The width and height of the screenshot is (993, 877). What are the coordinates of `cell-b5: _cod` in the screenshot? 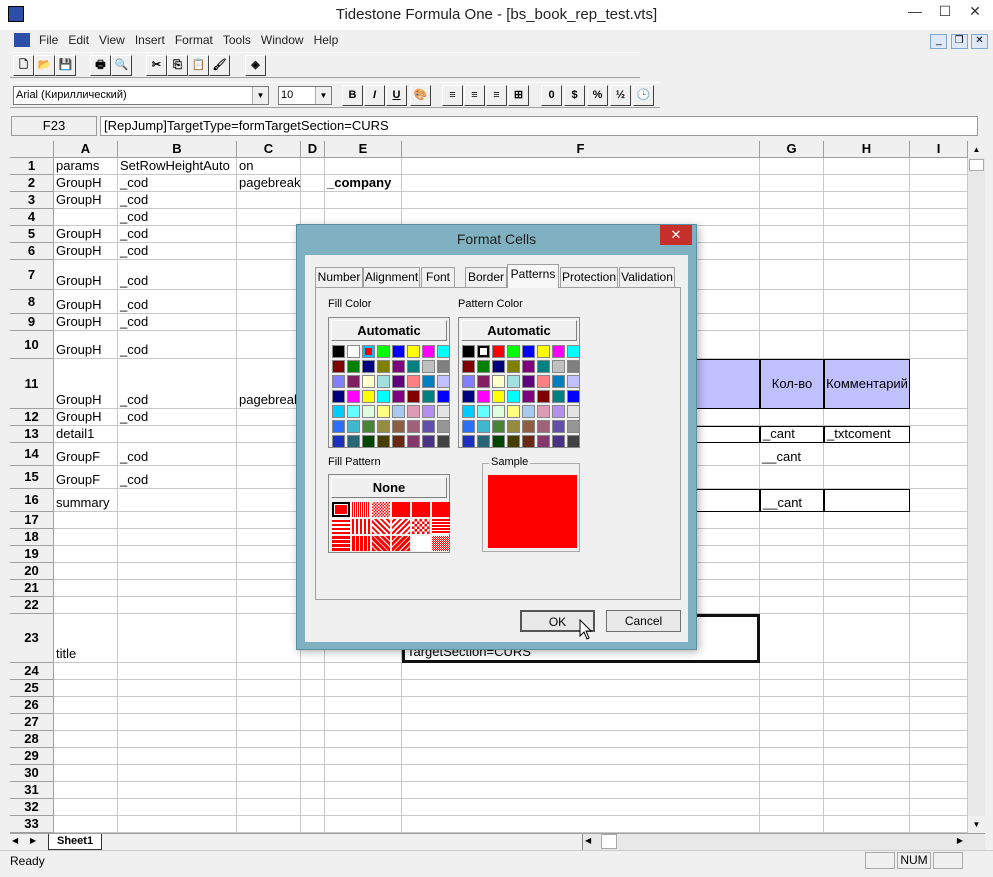 It's located at (177, 234).